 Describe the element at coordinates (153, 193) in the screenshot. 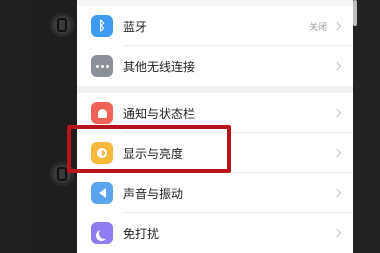

I see `sound-vibration-label: 声音与振动` at that location.